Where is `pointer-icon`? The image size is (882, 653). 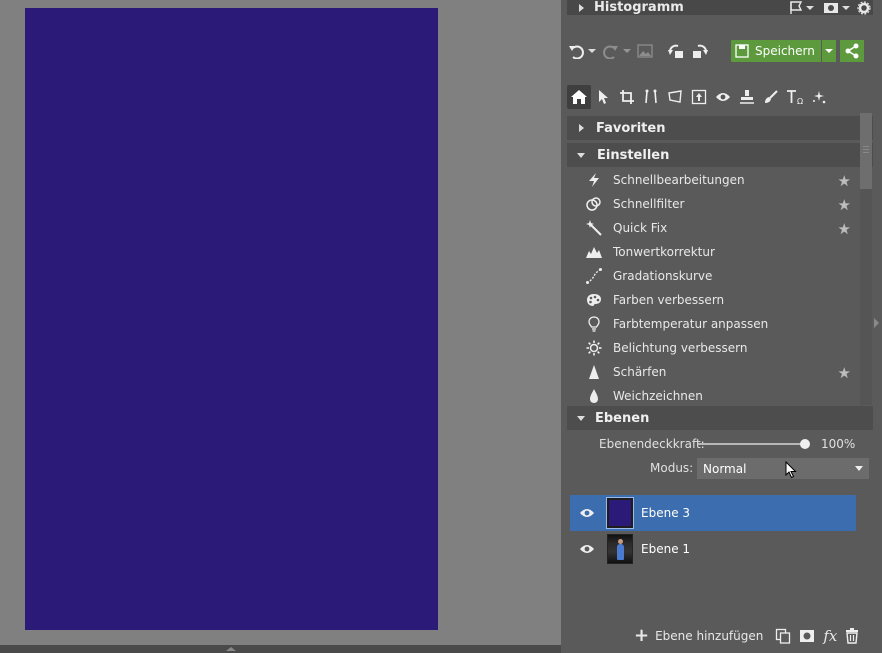
pointer-icon is located at coordinates (603, 97).